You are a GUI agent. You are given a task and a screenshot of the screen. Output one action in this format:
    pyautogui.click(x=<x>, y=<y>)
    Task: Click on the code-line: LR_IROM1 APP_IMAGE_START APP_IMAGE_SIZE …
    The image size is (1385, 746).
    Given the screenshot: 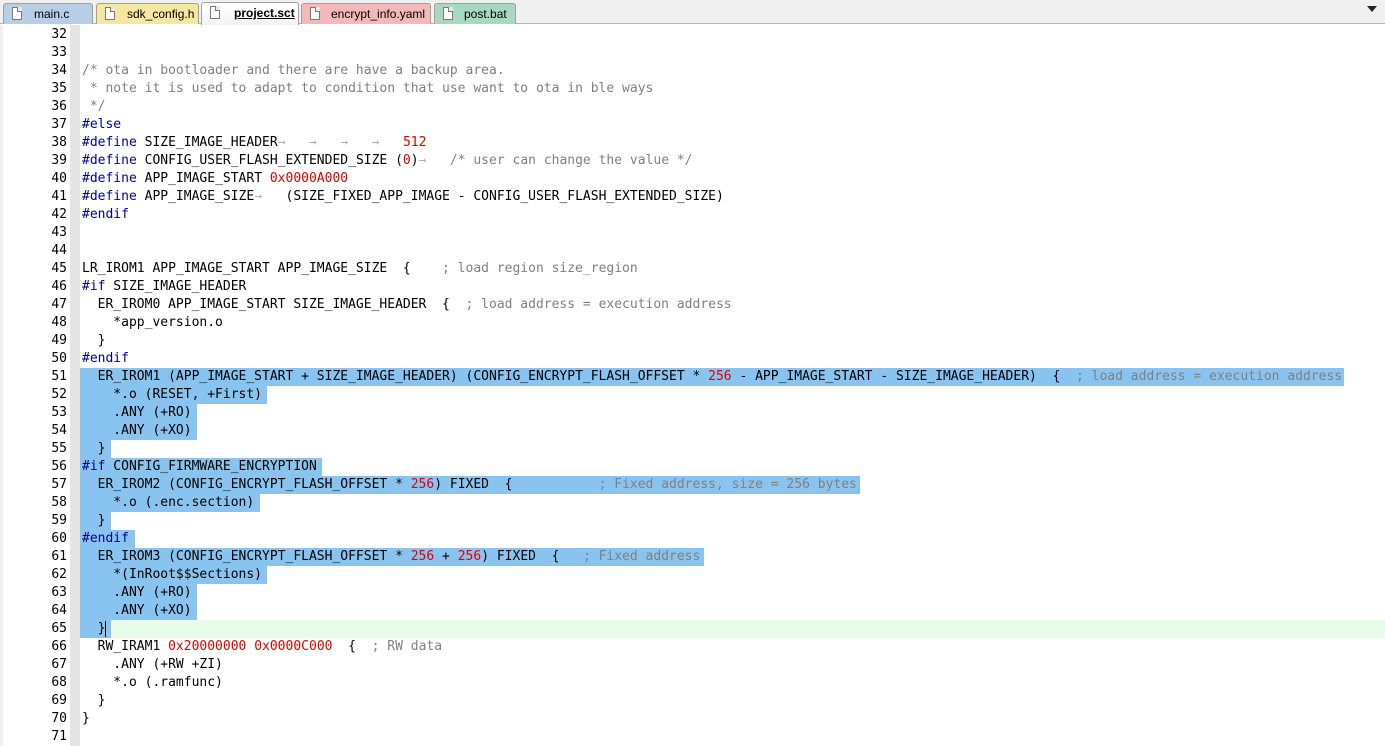 What is the action you would take?
    pyautogui.click(x=360, y=269)
    